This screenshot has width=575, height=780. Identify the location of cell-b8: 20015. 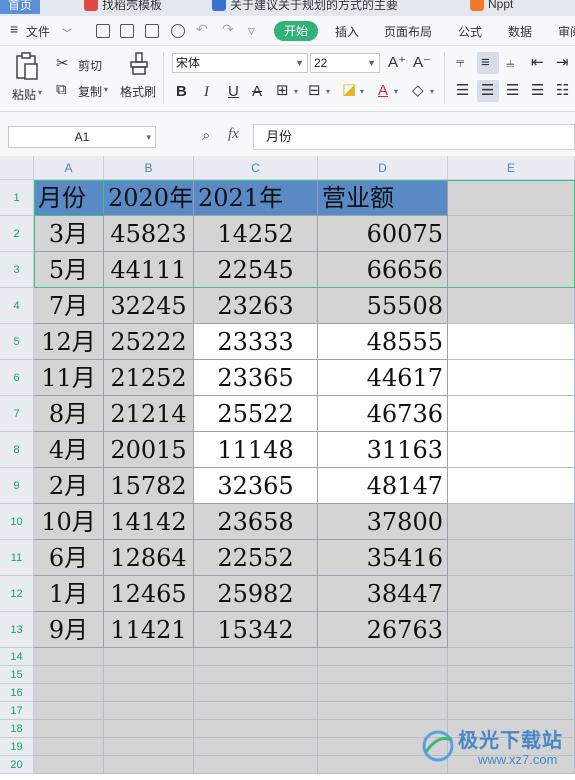
(149, 450).